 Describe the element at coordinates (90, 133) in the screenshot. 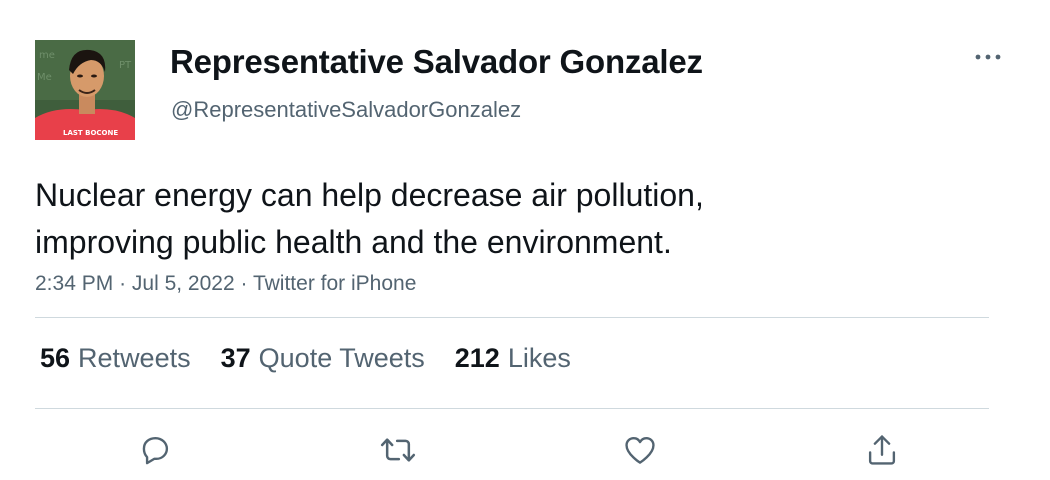

I see `avatar-shirt-text: LAST BOCONE` at that location.